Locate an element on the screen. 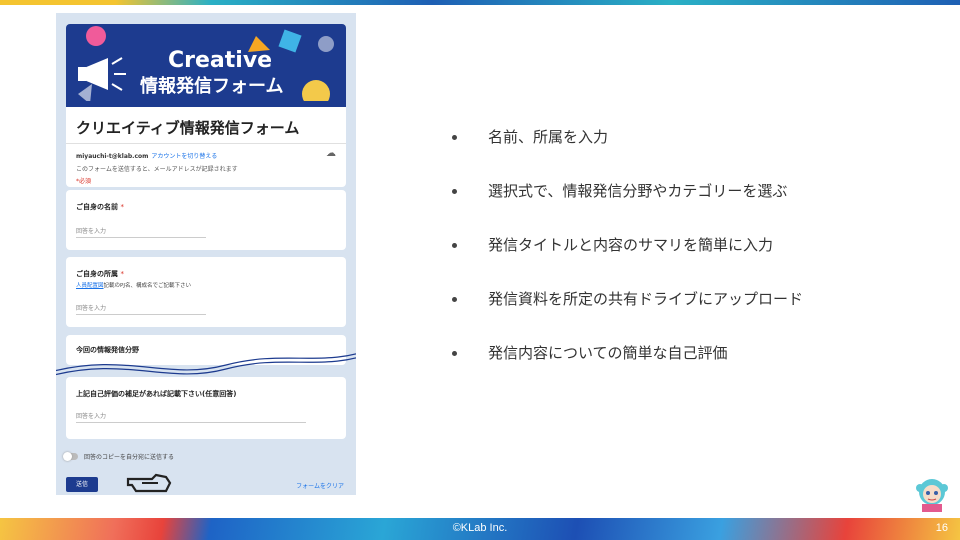 This screenshot has height=540, width=960. supplement-input: 回答を入力 is located at coordinates (191, 417).